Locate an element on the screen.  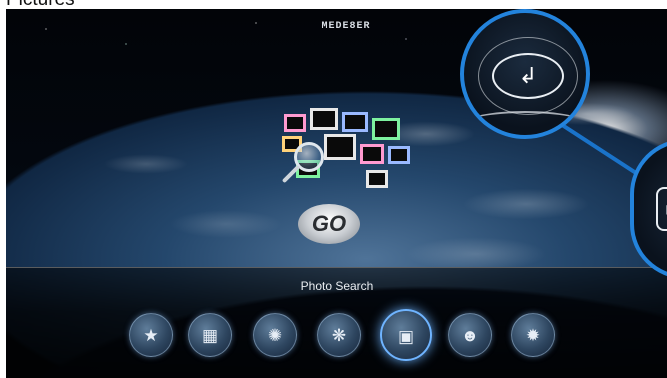
button-arc is located at coordinates (525, 123).